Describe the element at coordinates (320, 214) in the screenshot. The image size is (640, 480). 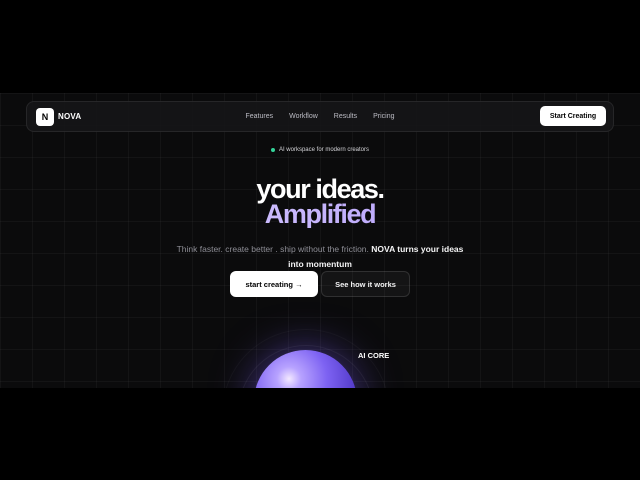
I see `headline-line-2: Amplified` at that location.